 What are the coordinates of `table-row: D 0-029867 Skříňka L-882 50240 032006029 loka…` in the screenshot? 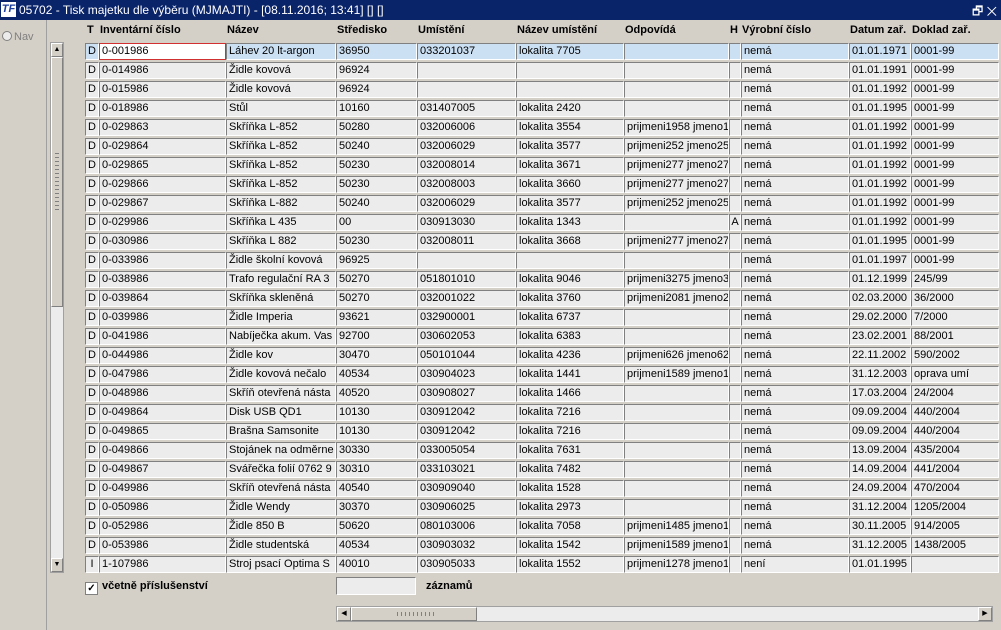 It's located at (500, 203).